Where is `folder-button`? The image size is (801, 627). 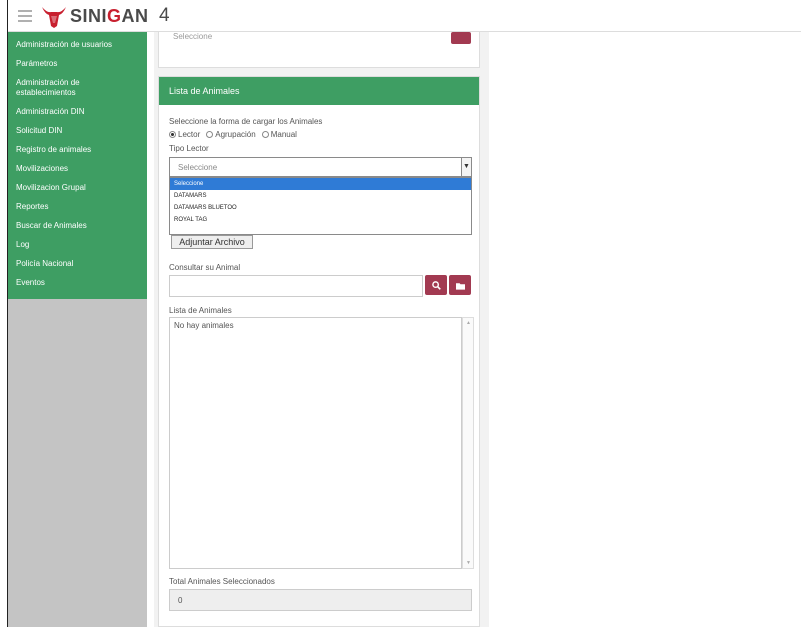 folder-button is located at coordinates (460, 285).